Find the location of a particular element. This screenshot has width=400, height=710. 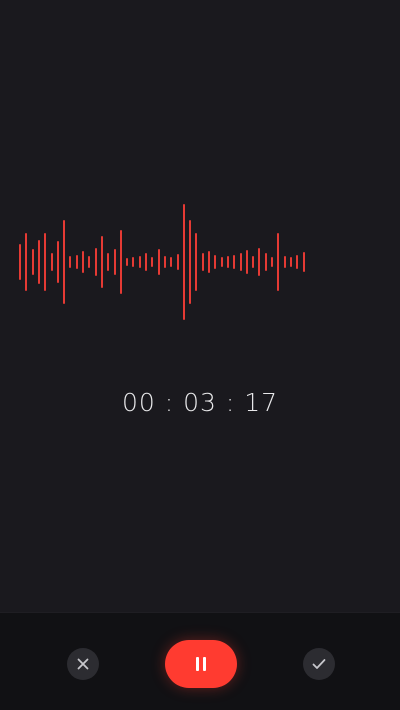

close-icon is located at coordinates (83, 664).